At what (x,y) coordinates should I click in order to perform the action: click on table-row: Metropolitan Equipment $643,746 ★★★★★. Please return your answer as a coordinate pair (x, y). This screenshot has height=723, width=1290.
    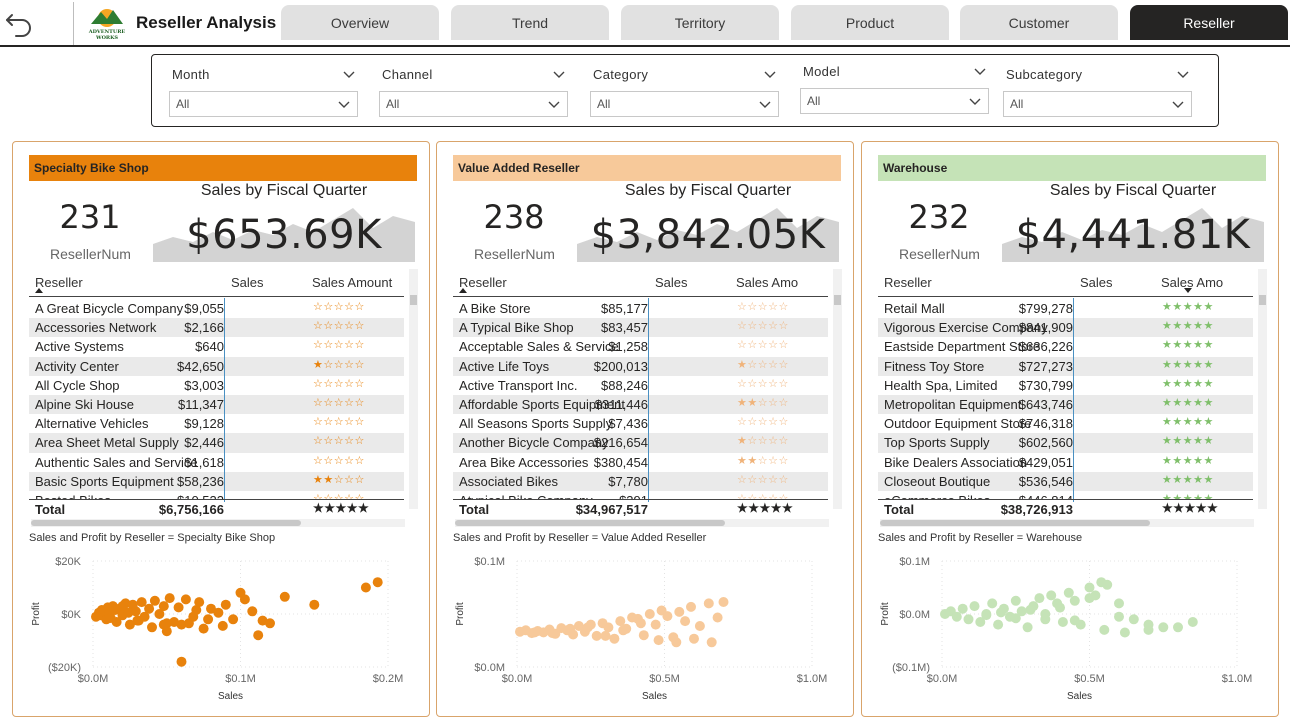
    Looking at the image, I should click on (1065, 404).